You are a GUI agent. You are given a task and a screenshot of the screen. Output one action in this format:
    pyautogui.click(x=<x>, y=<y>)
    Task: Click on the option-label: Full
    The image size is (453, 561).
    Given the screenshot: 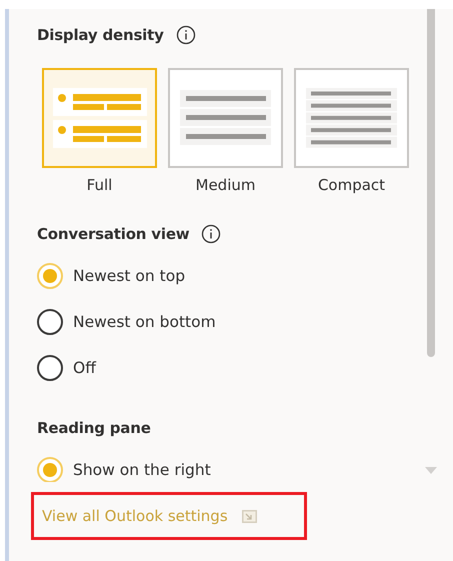 What is the action you would take?
    pyautogui.click(x=99, y=185)
    